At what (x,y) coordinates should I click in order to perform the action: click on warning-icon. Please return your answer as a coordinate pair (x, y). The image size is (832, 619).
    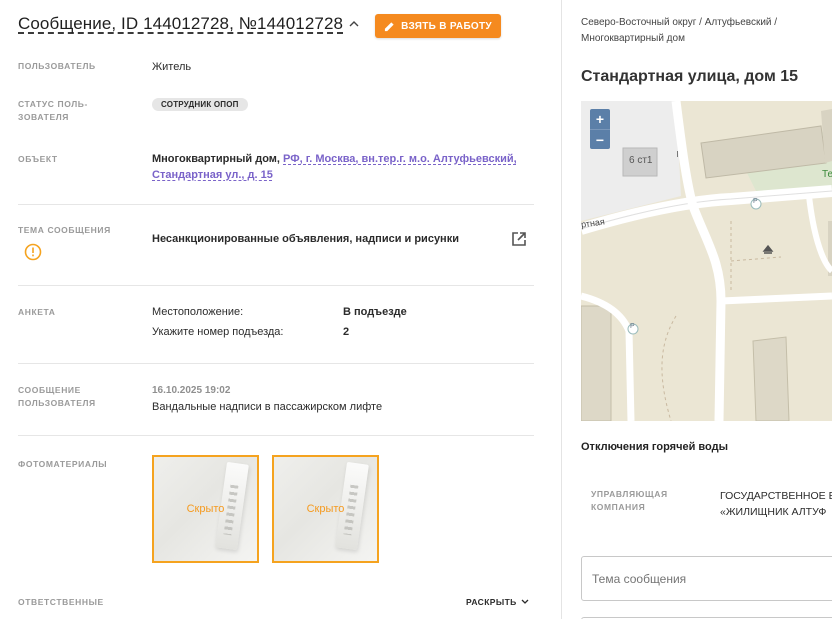
    Looking at the image, I should click on (33, 252).